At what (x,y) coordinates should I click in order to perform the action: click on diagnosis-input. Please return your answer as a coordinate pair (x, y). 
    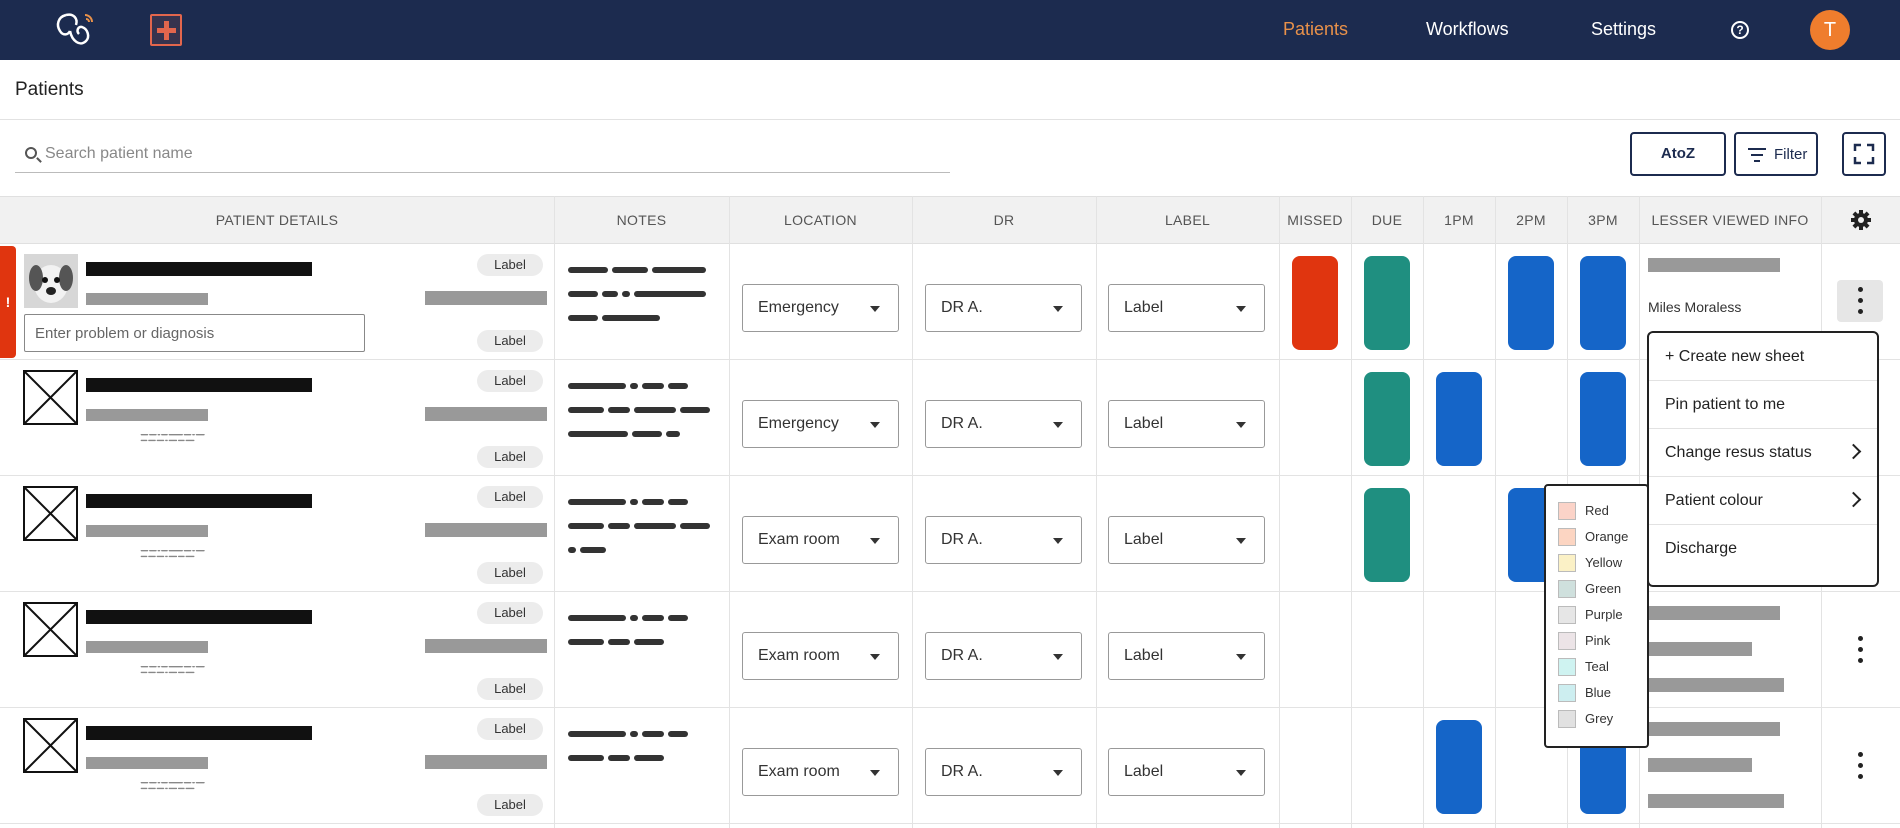
    Looking at the image, I should click on (194, 333).